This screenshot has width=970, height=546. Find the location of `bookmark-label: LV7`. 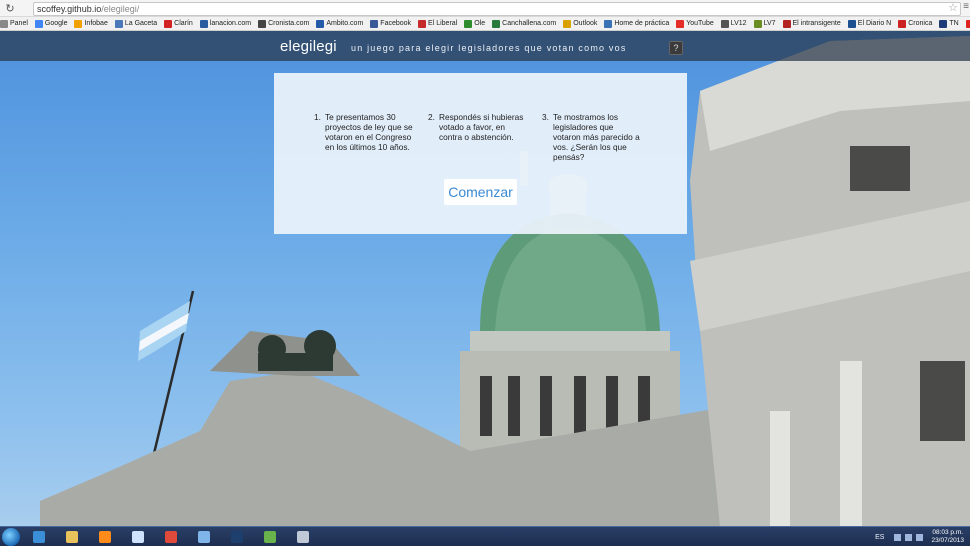

bookmark-label: LV7 is located at coordinates (769, 23).